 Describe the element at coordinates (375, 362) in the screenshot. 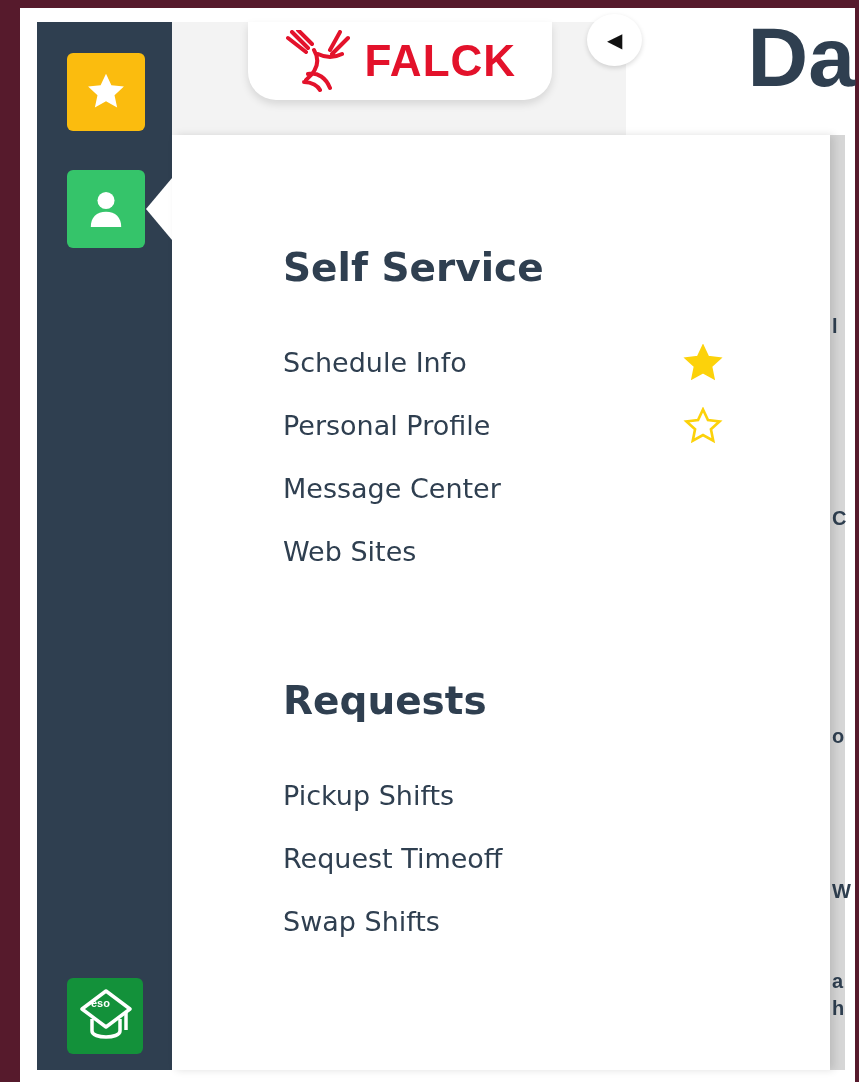

I see `menu-link: Schedule Info` at that location.